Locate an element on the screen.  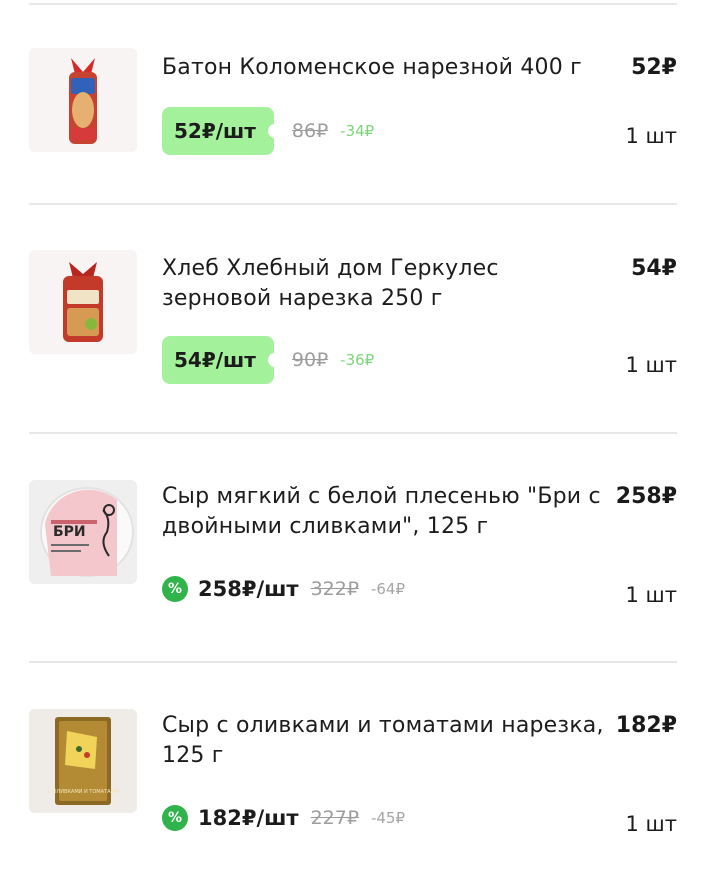
discount-amount: -64₽ is located at coordinates (387, 589).